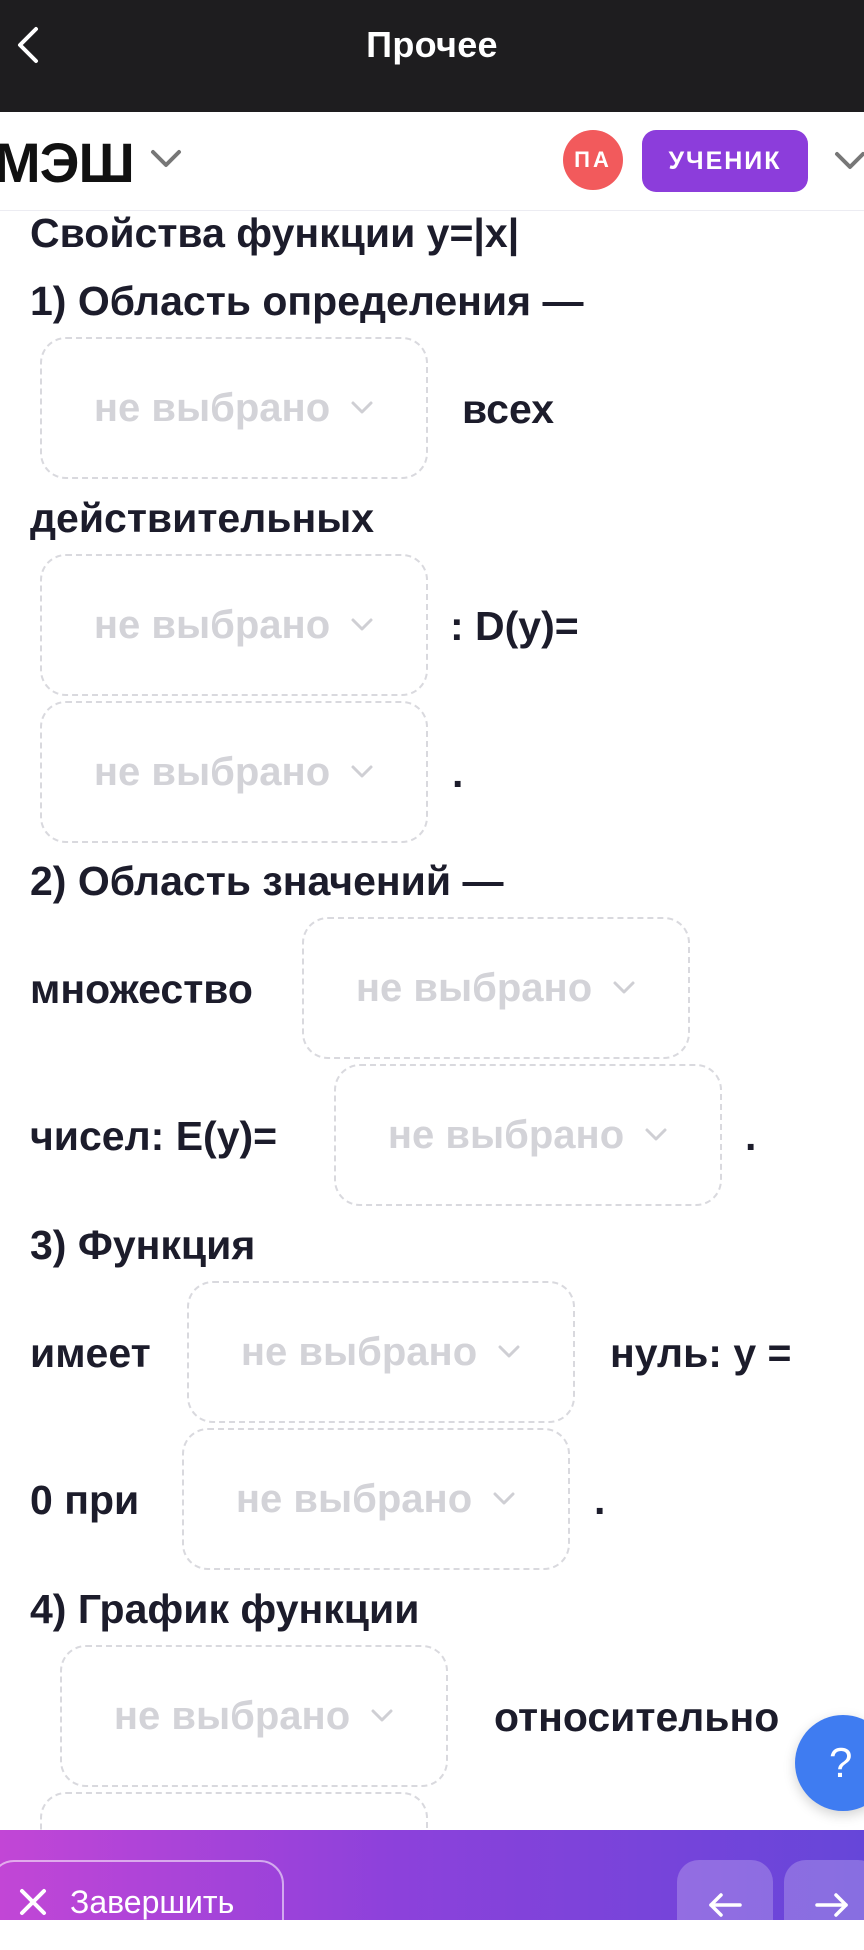  What do you see at coordinates (67, 162) in the screenshot?
I see `app-logo: МЭШ` at bounding box center [67, 162].